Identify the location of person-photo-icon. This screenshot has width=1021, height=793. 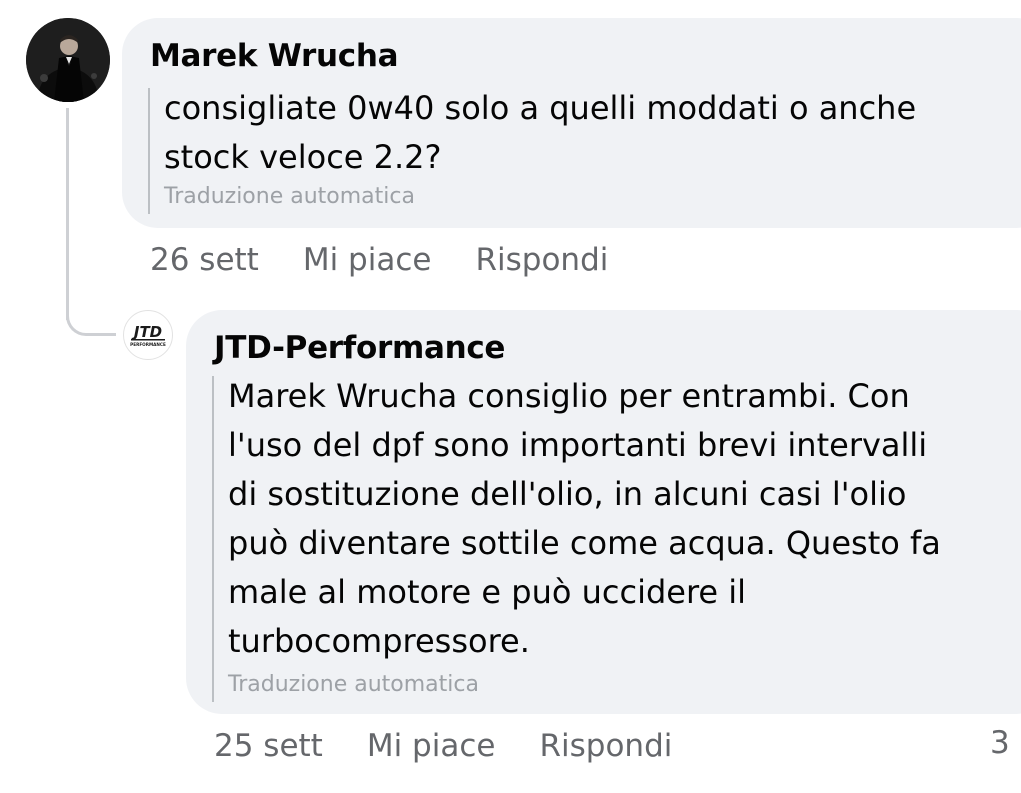
(68, 60).